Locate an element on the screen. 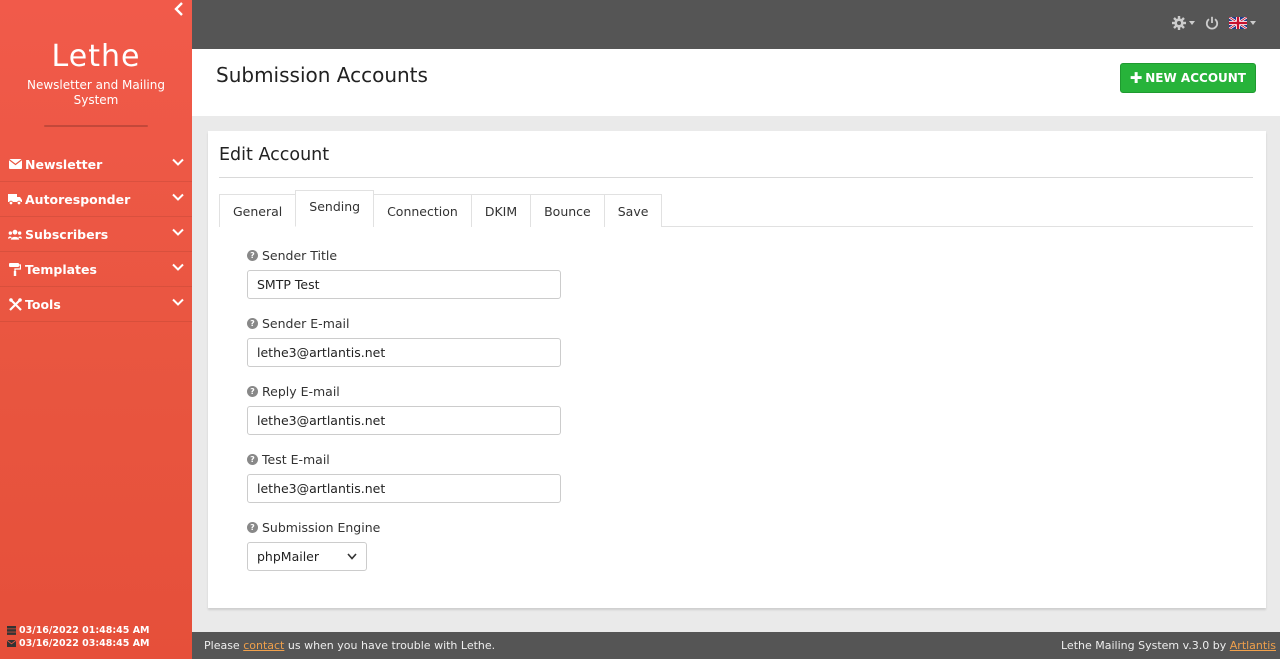 Image resolution: width=1280 pixels, height=659 pixels. sidebar-item-subscribers: Subscribers is located at coordinates (96, 234).